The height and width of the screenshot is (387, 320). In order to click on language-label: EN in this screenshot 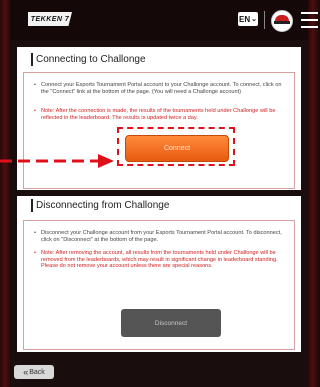, I will do `click(245, 19)`.